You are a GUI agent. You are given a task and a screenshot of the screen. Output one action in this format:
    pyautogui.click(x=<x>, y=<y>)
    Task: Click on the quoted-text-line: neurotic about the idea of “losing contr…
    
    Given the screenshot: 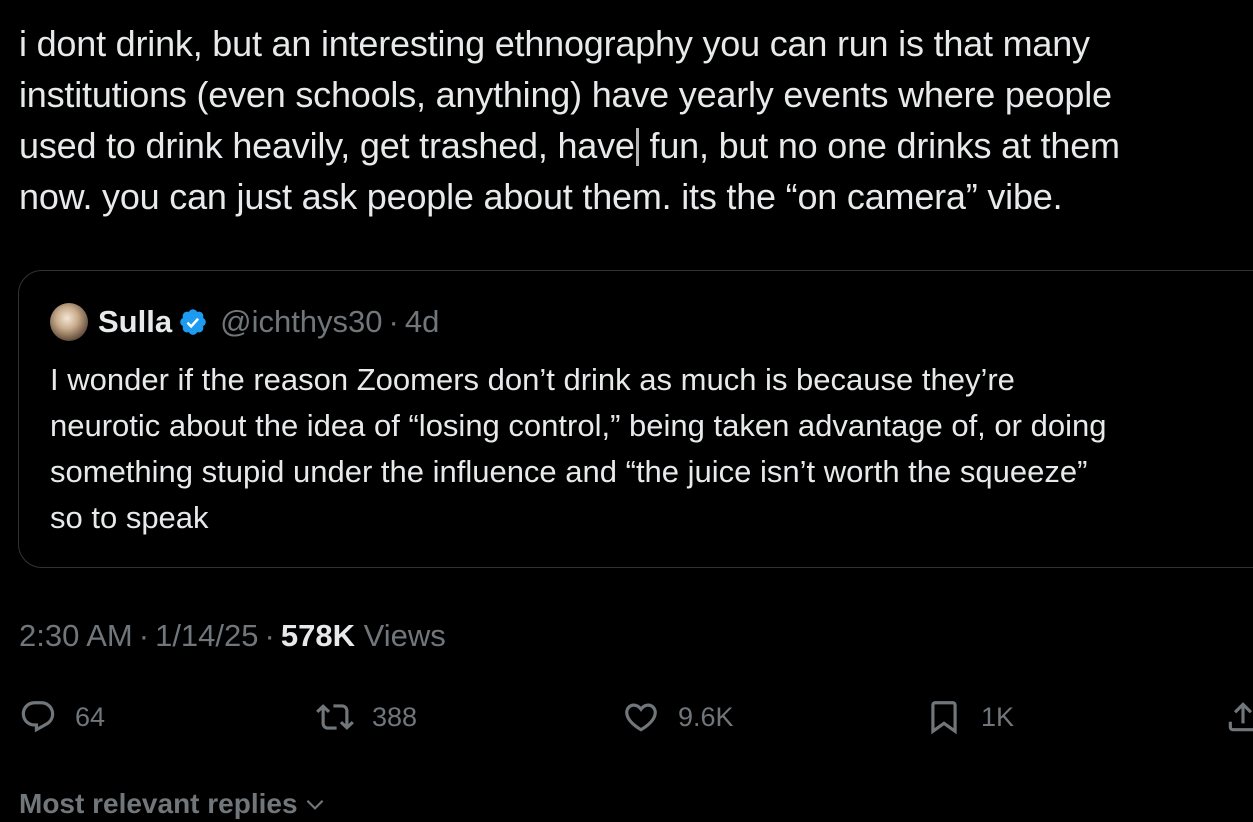 What is the action you would take?
    pyautogui.click(x=578, y=425)
    